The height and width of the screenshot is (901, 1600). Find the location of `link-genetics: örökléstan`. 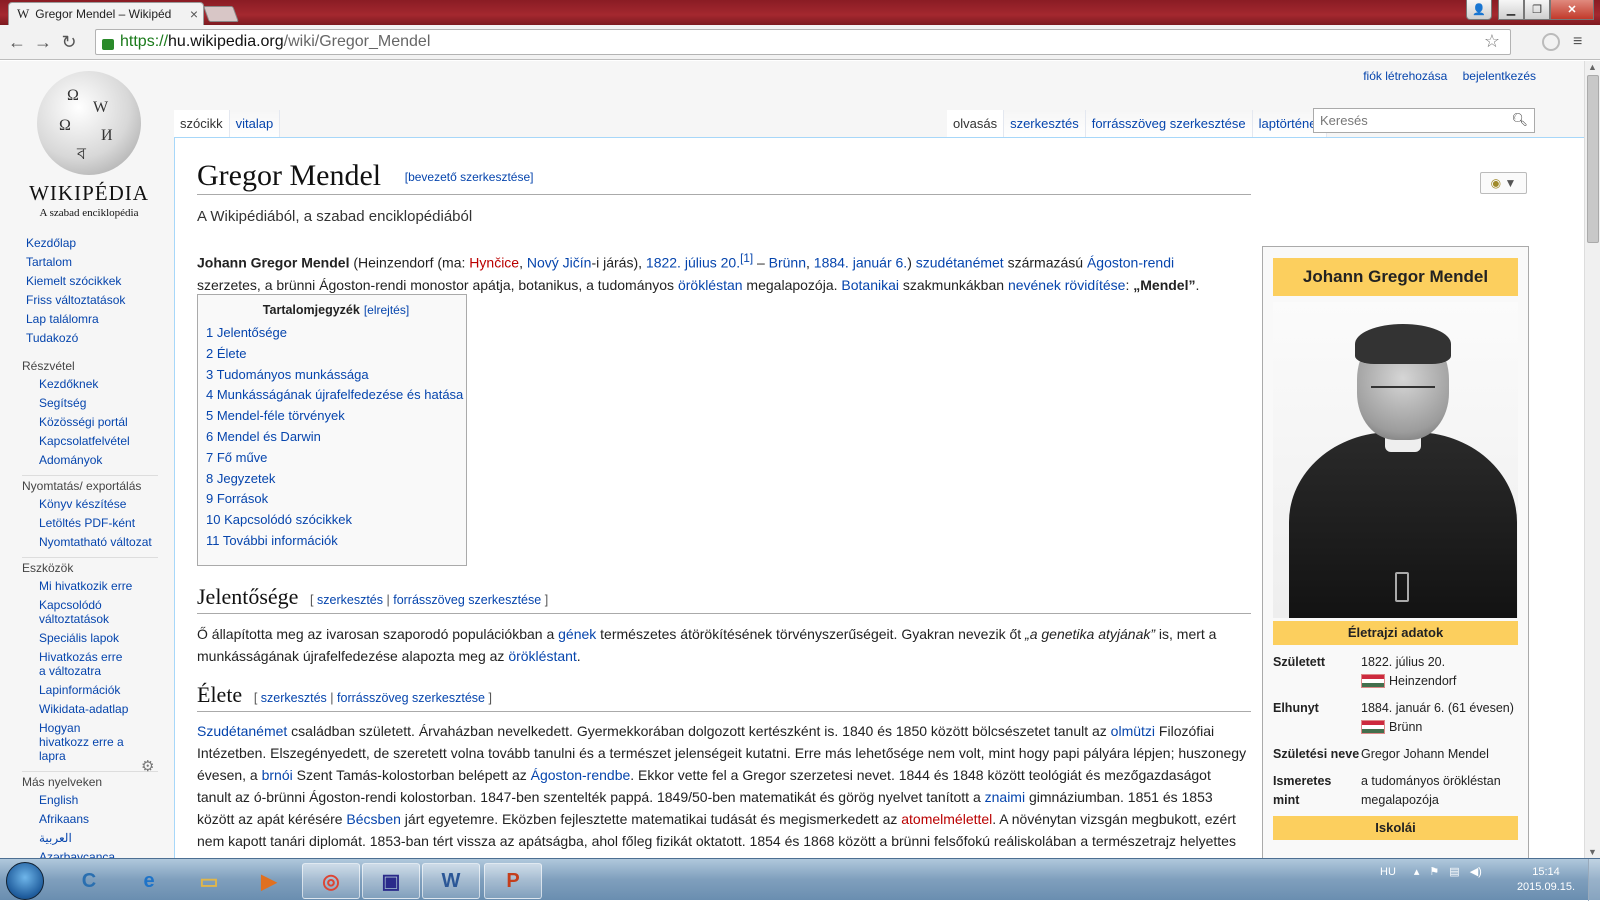

link-genetics: örökléstan is located at coordinates (710, 285).